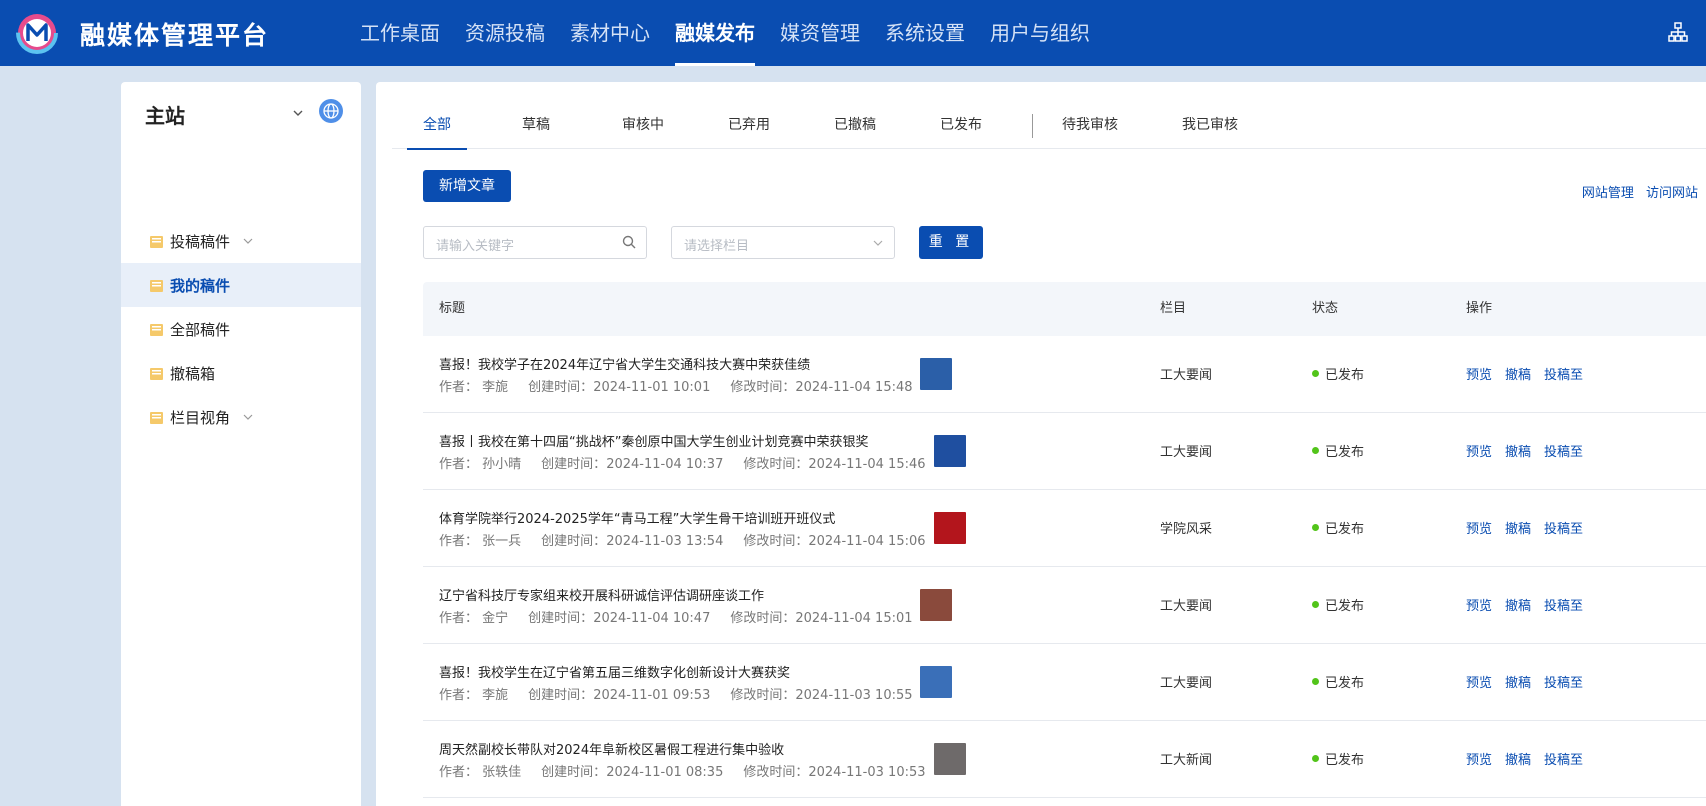 This screenshot has height=806, width=1706. What do you see at coordinates (653, 440) in the screenshot?
I see `article-title: 喜报丨我校在第十四届“挑战杯”秦创原中国大学生创业计划竞赛中荣获银奖` at bounding box center [653, 440].